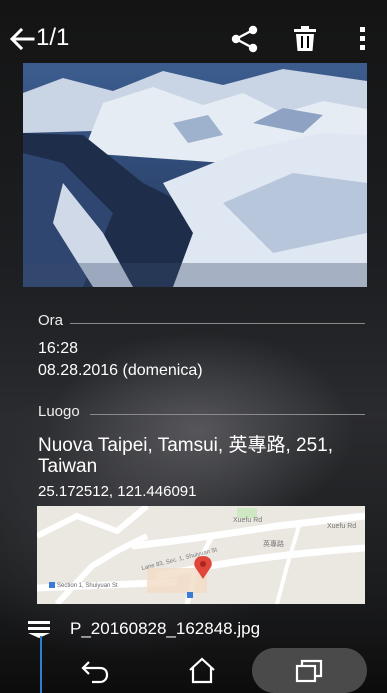 This screenshot has height=693, width=387. I want to click on map-label: 英專路, so click(273, 543).